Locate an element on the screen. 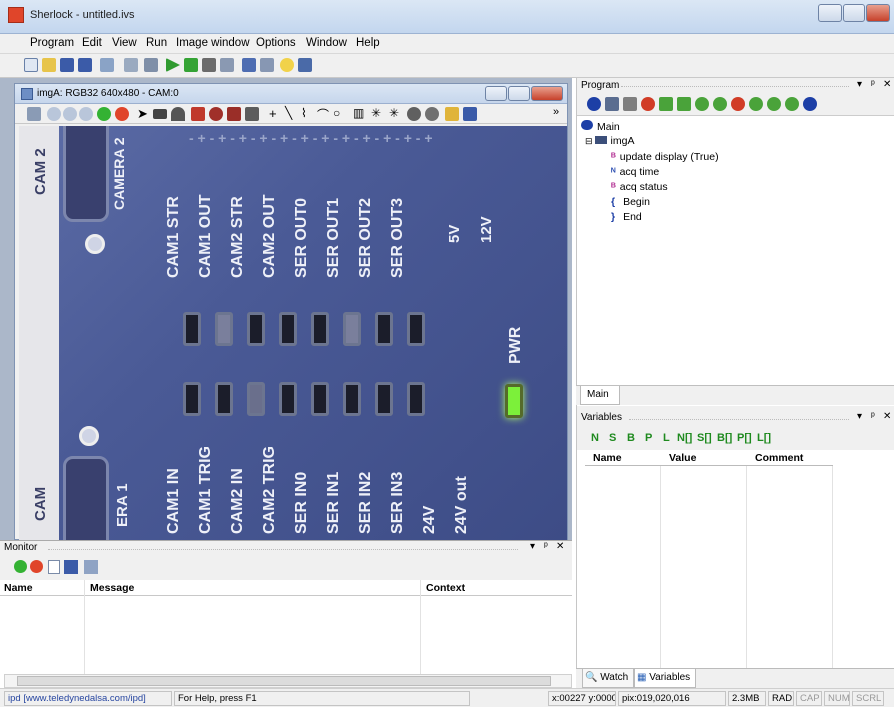 Image resolution: width=894 pixels, height=707 pixels. polygon-tool-icon is located at coordinates (252, 114).